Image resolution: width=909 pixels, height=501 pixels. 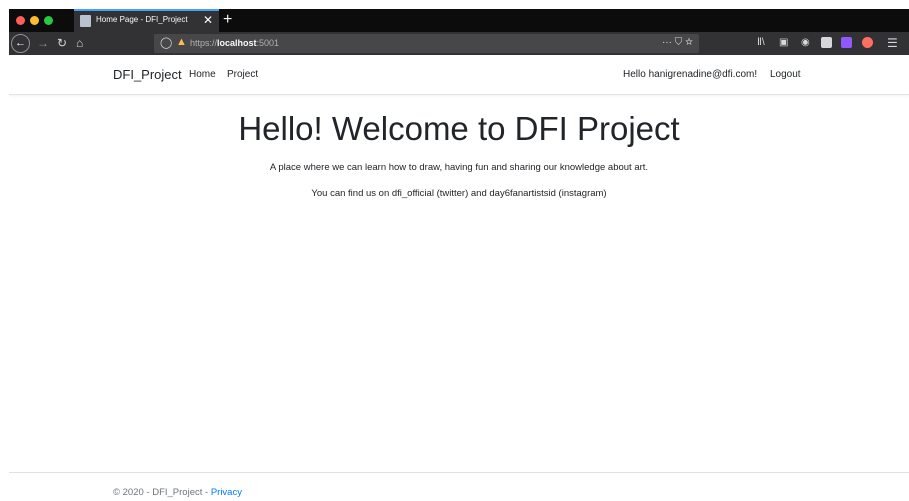 I want to click on url-bar: ◯ ▲ https://localhost:5001 ··· ⛉ ☆, so click(x=426, y=43).